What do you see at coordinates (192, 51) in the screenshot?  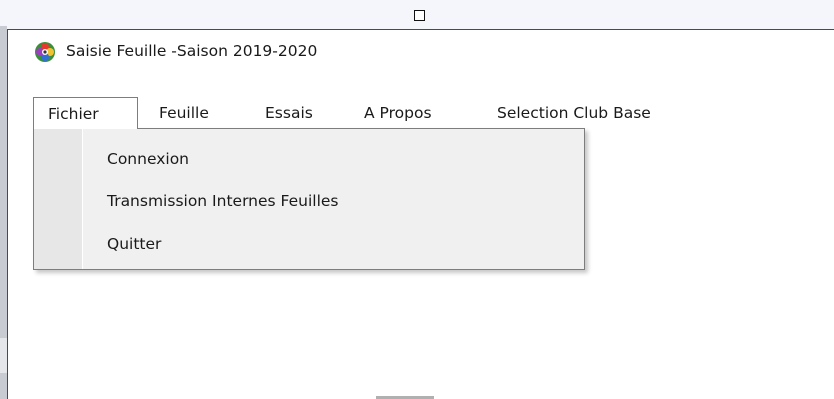 I see `window-title: Saisie Feuille -Saison 2019-2020` at bounding box center [192, 51].